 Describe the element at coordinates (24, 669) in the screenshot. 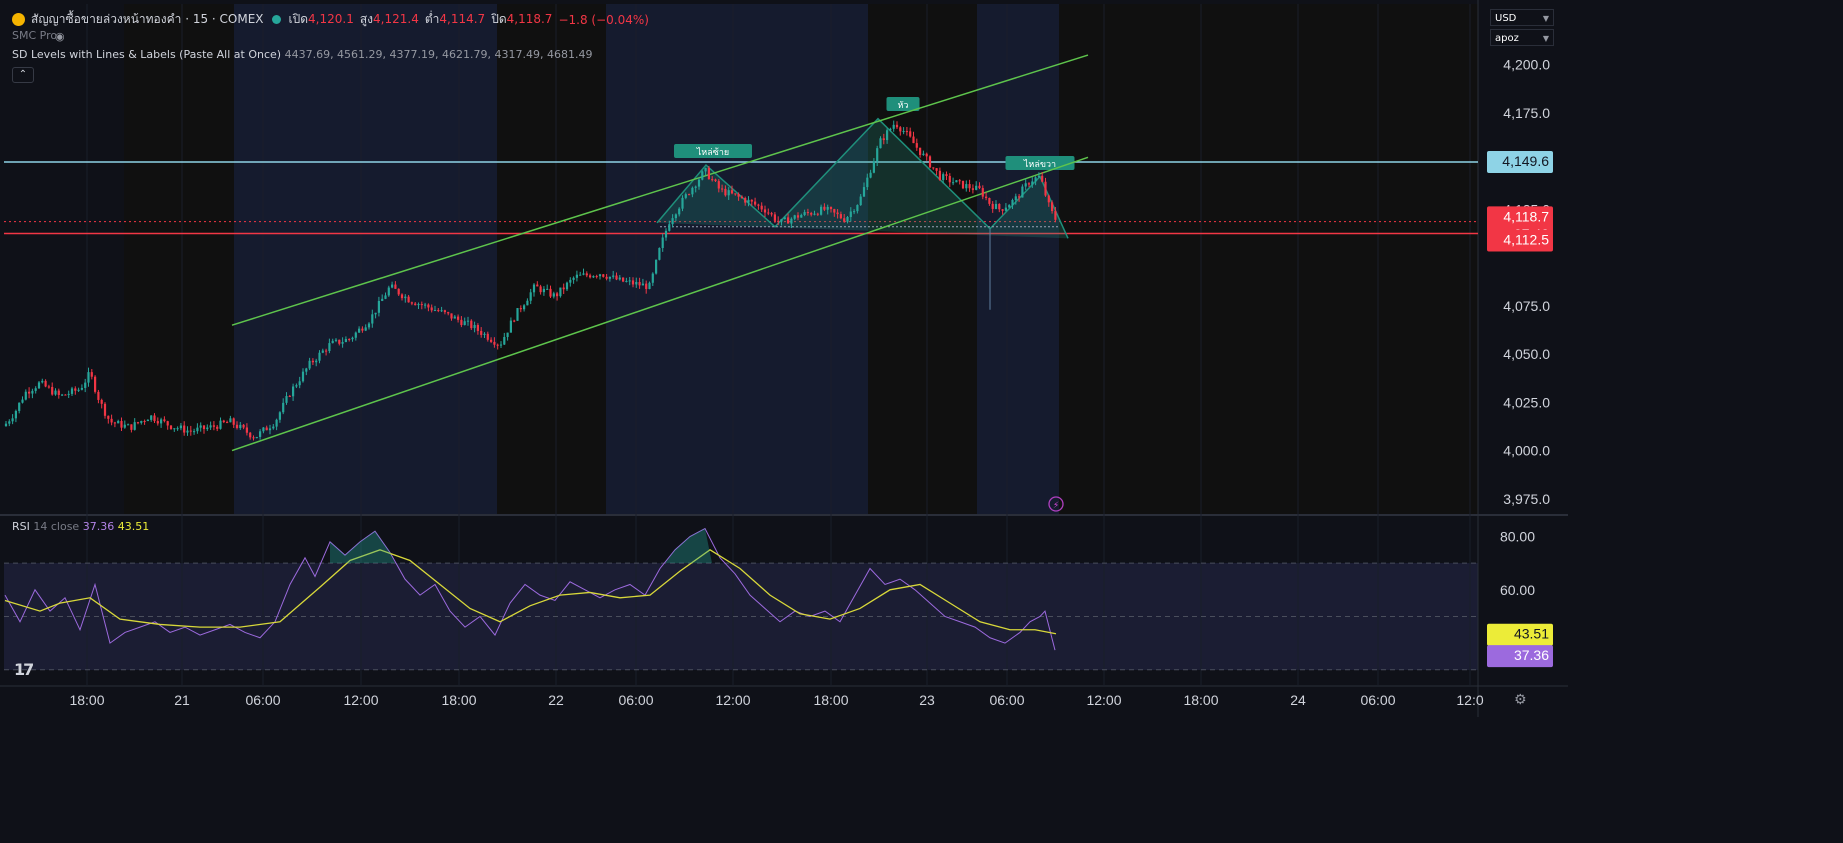

I see `tradingview-logo: 17` at that location.